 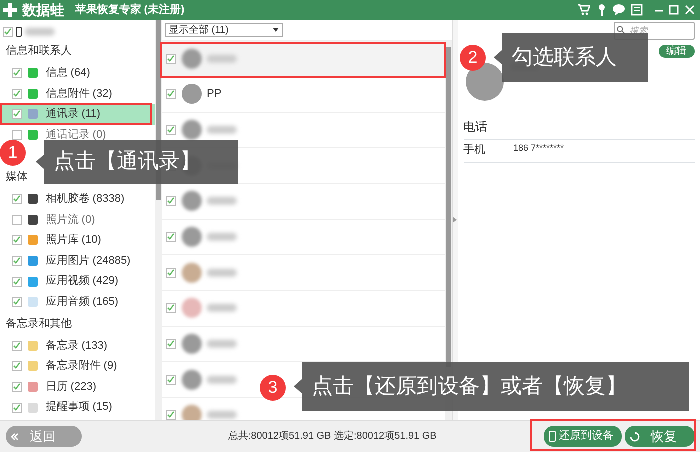 I want to click on step-number-badge: 3, so click(x=273, y=388).